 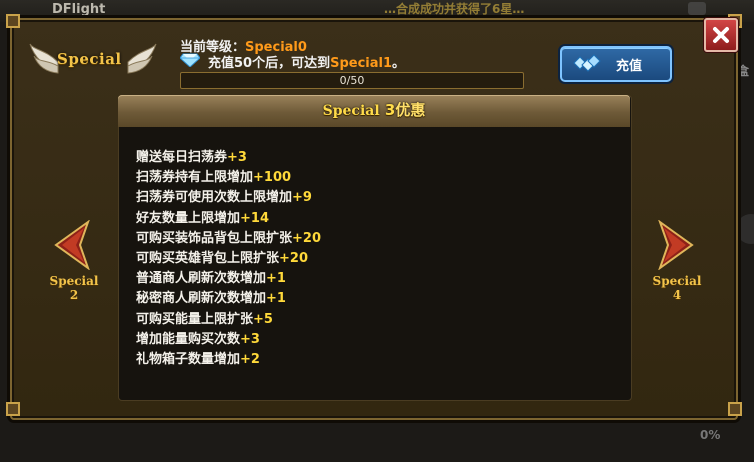 I want to click on perk-item: 增加能量购买次数+3, so click(x=228, y=340).